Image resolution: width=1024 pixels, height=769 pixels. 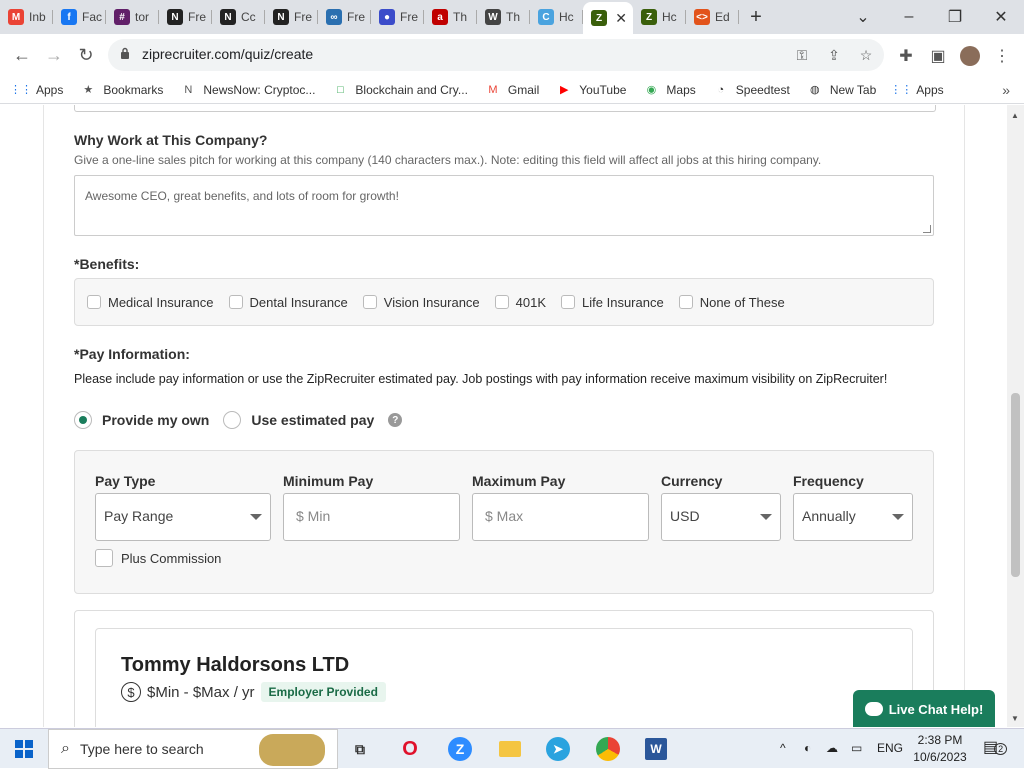 What do you see at coordinates (155, 420) in the screenshot?
I see `radio-provide-own-label: Provide my own` at bounding box center [155, 420].